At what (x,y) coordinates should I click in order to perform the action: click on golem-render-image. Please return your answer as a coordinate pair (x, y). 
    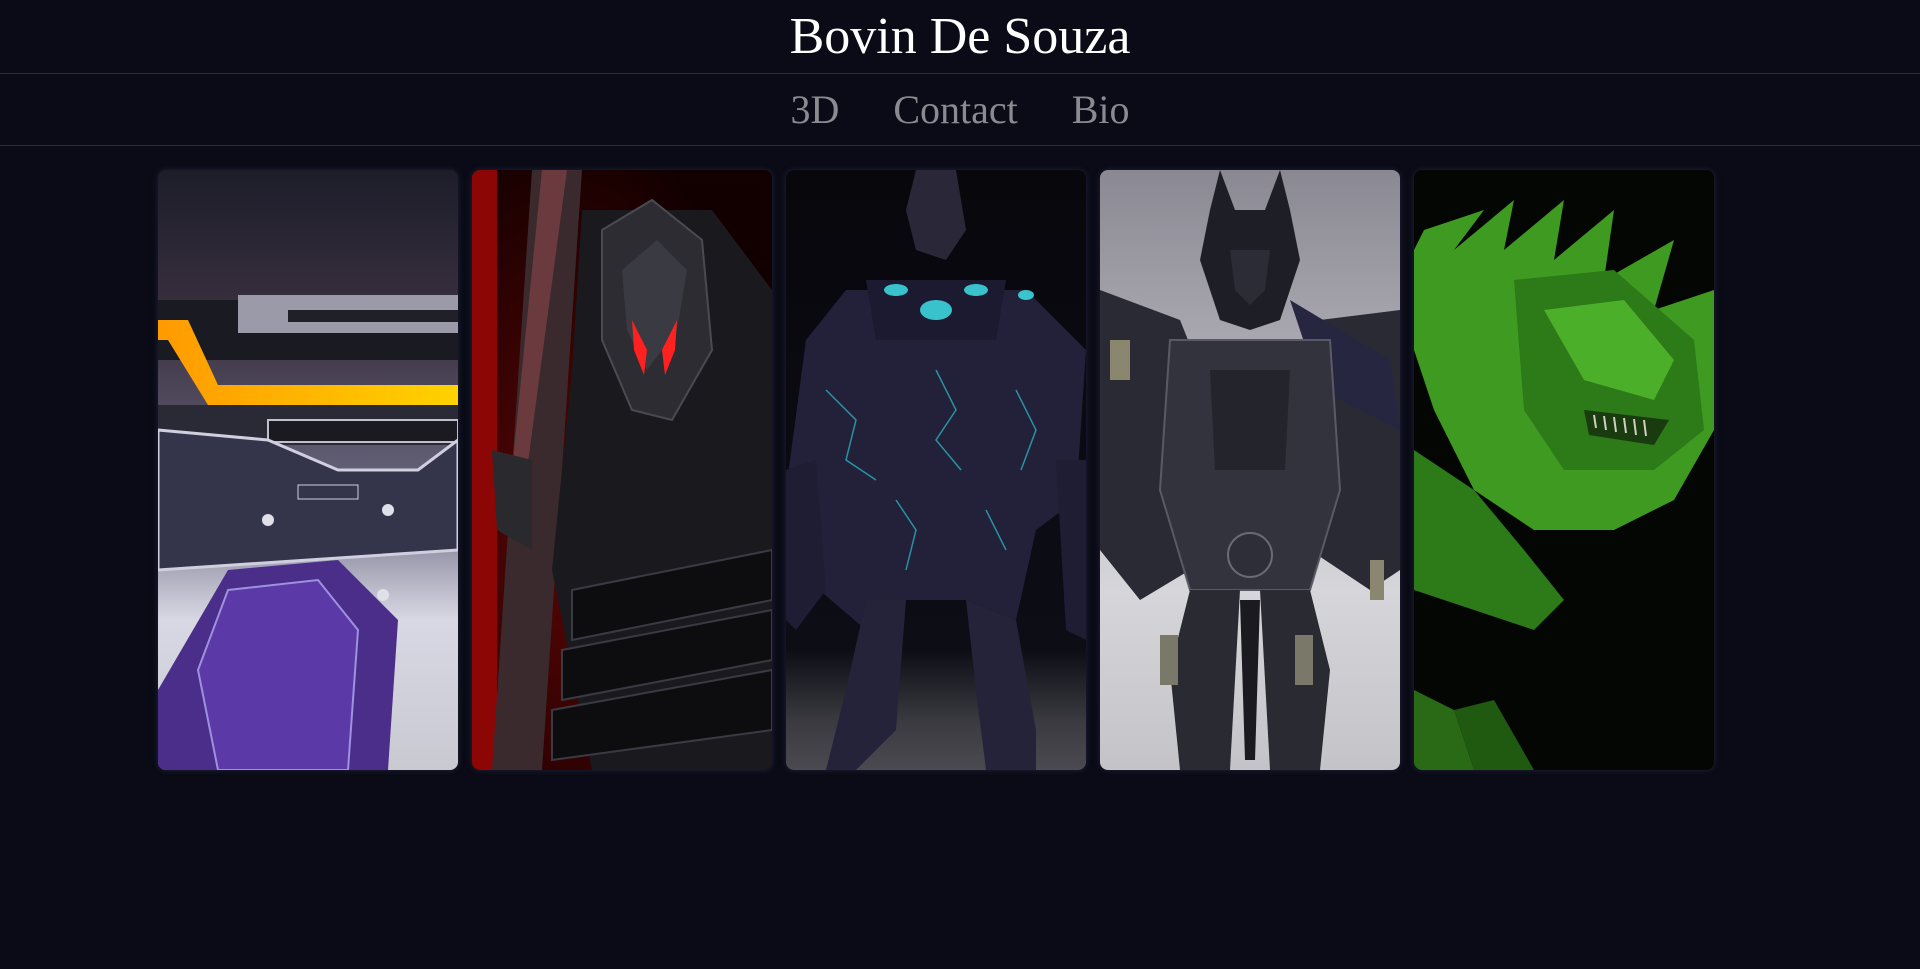
    Looking at the image, I should click on (936, 470).